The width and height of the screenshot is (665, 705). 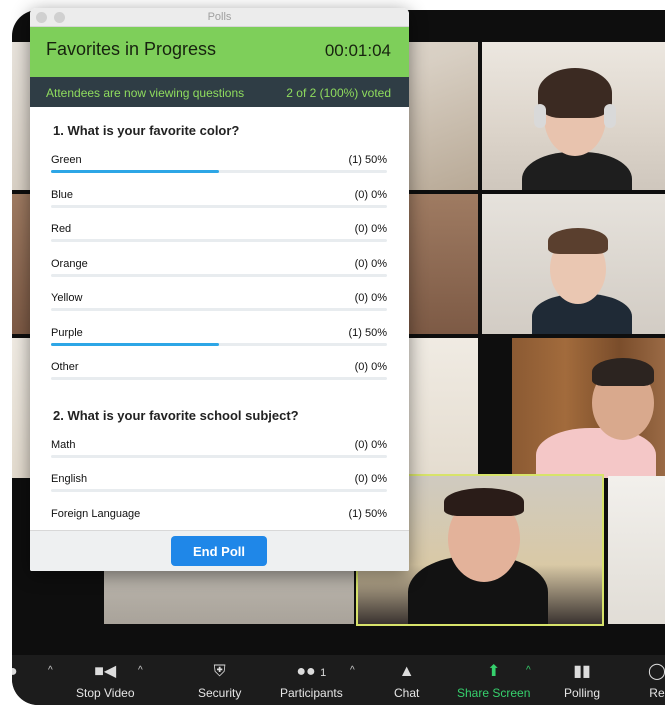 I want to click on share-screen-button: ⬆ Share Screen, so click(x=493, y=680).